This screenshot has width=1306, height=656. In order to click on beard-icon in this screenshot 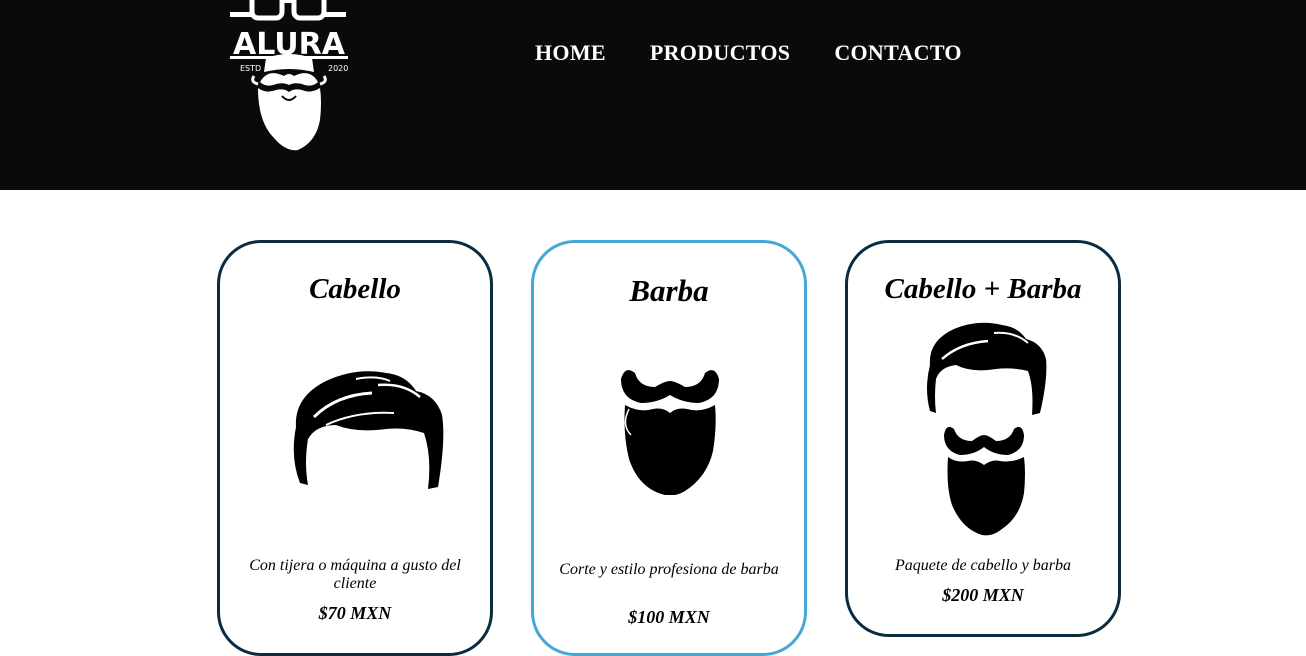, I will do `click(670, 432)`.